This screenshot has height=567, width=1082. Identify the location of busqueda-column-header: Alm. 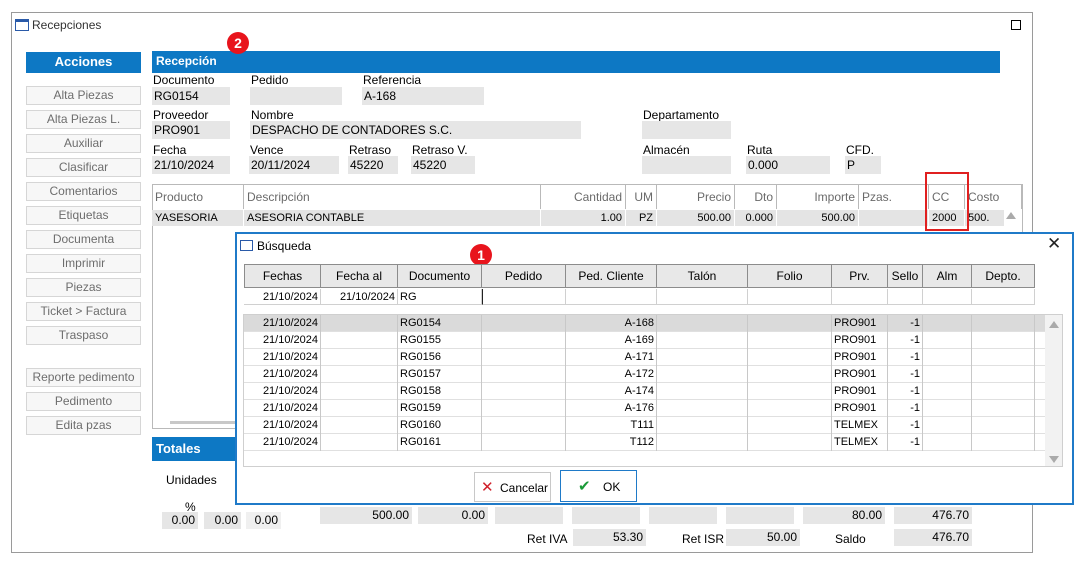
(947, 276).